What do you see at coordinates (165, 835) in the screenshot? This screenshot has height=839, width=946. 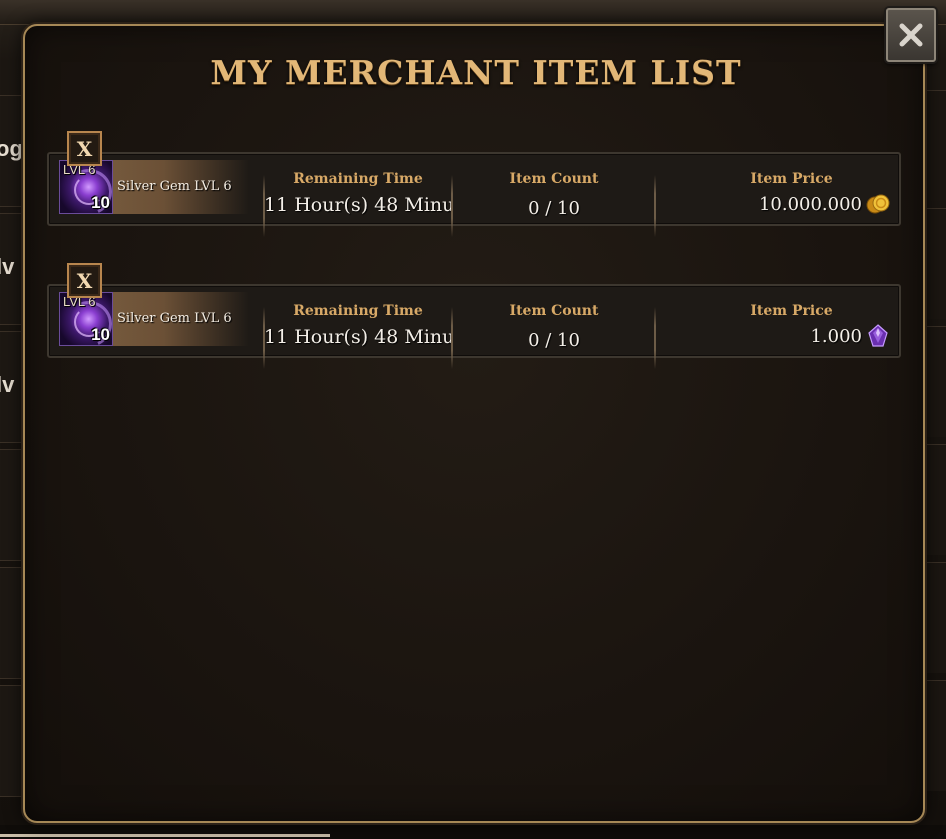 I see `background-bottom-line` at bounding box center [165, 835].